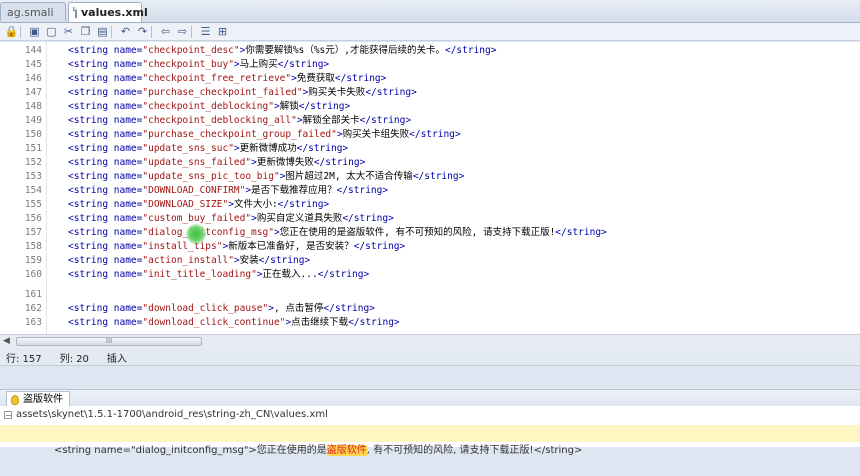  I want to click on save-icon: ▣, so click(34, 32).